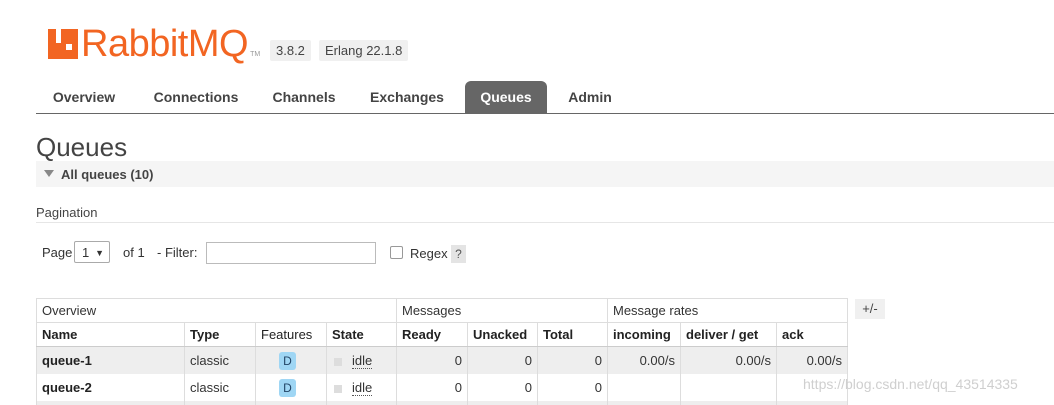  Describe the element at coordinates (291, 253) in the screenshot. I see `filter-input` at that location.